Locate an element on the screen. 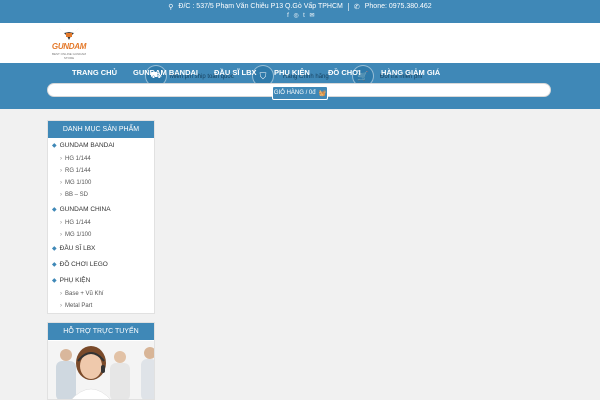 The image size is (600, 400). category-panel-title: DANH MỤC SẢN PHẨM is located at coordinates (101, 129).